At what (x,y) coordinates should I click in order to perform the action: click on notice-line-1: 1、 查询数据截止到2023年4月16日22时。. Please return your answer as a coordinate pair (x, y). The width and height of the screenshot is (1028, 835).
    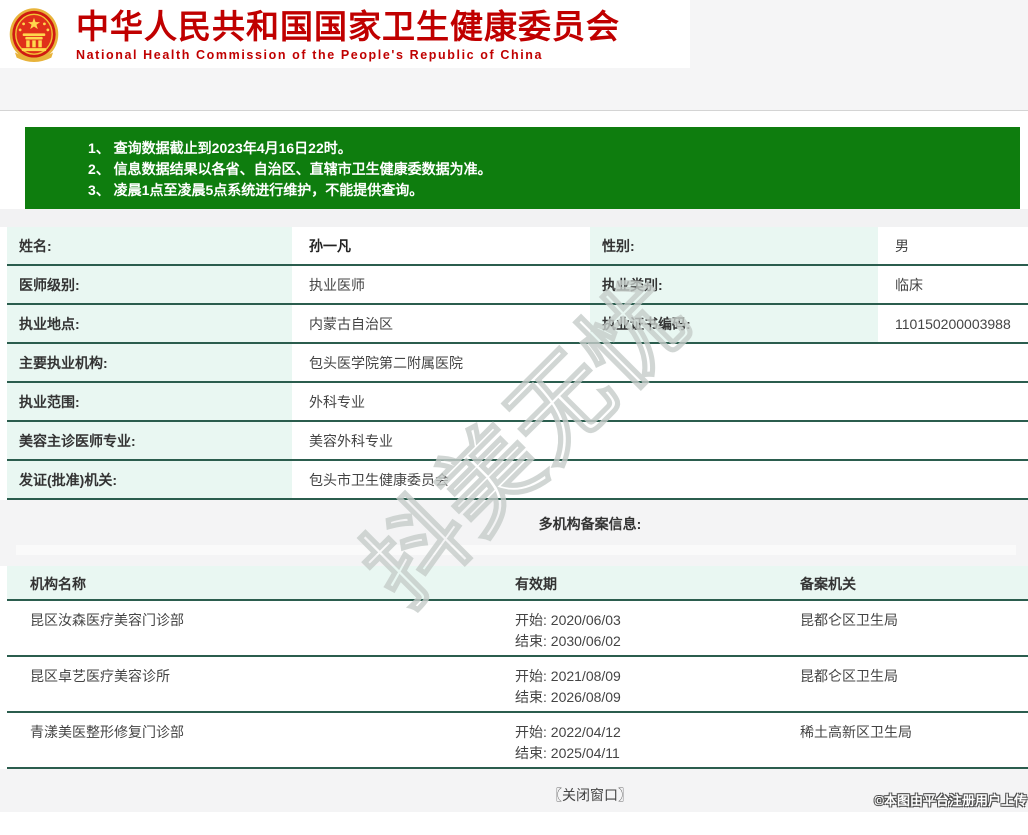
    Looking at the image, I should click on (220, 148).